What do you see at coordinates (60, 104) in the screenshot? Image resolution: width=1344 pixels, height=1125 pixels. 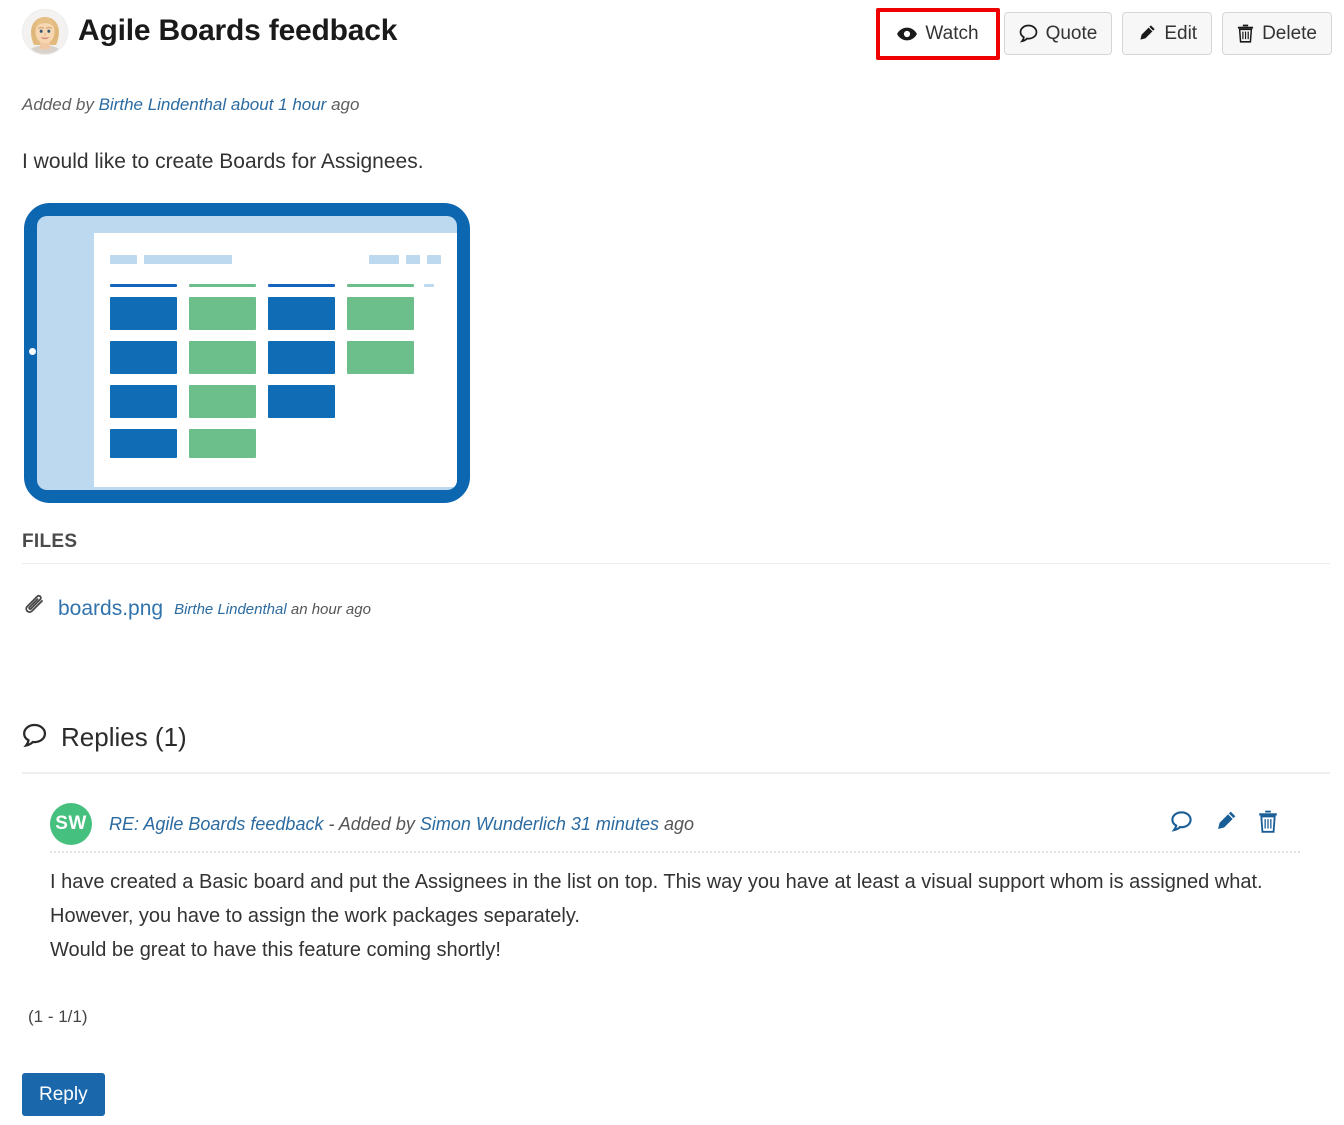 I see `post-meta-prefix: Added by` at bounding box center [60, 104].